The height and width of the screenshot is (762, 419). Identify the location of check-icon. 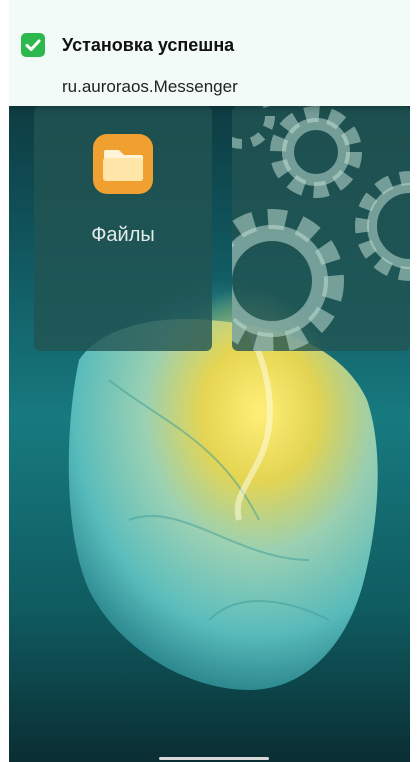
(33, 45).